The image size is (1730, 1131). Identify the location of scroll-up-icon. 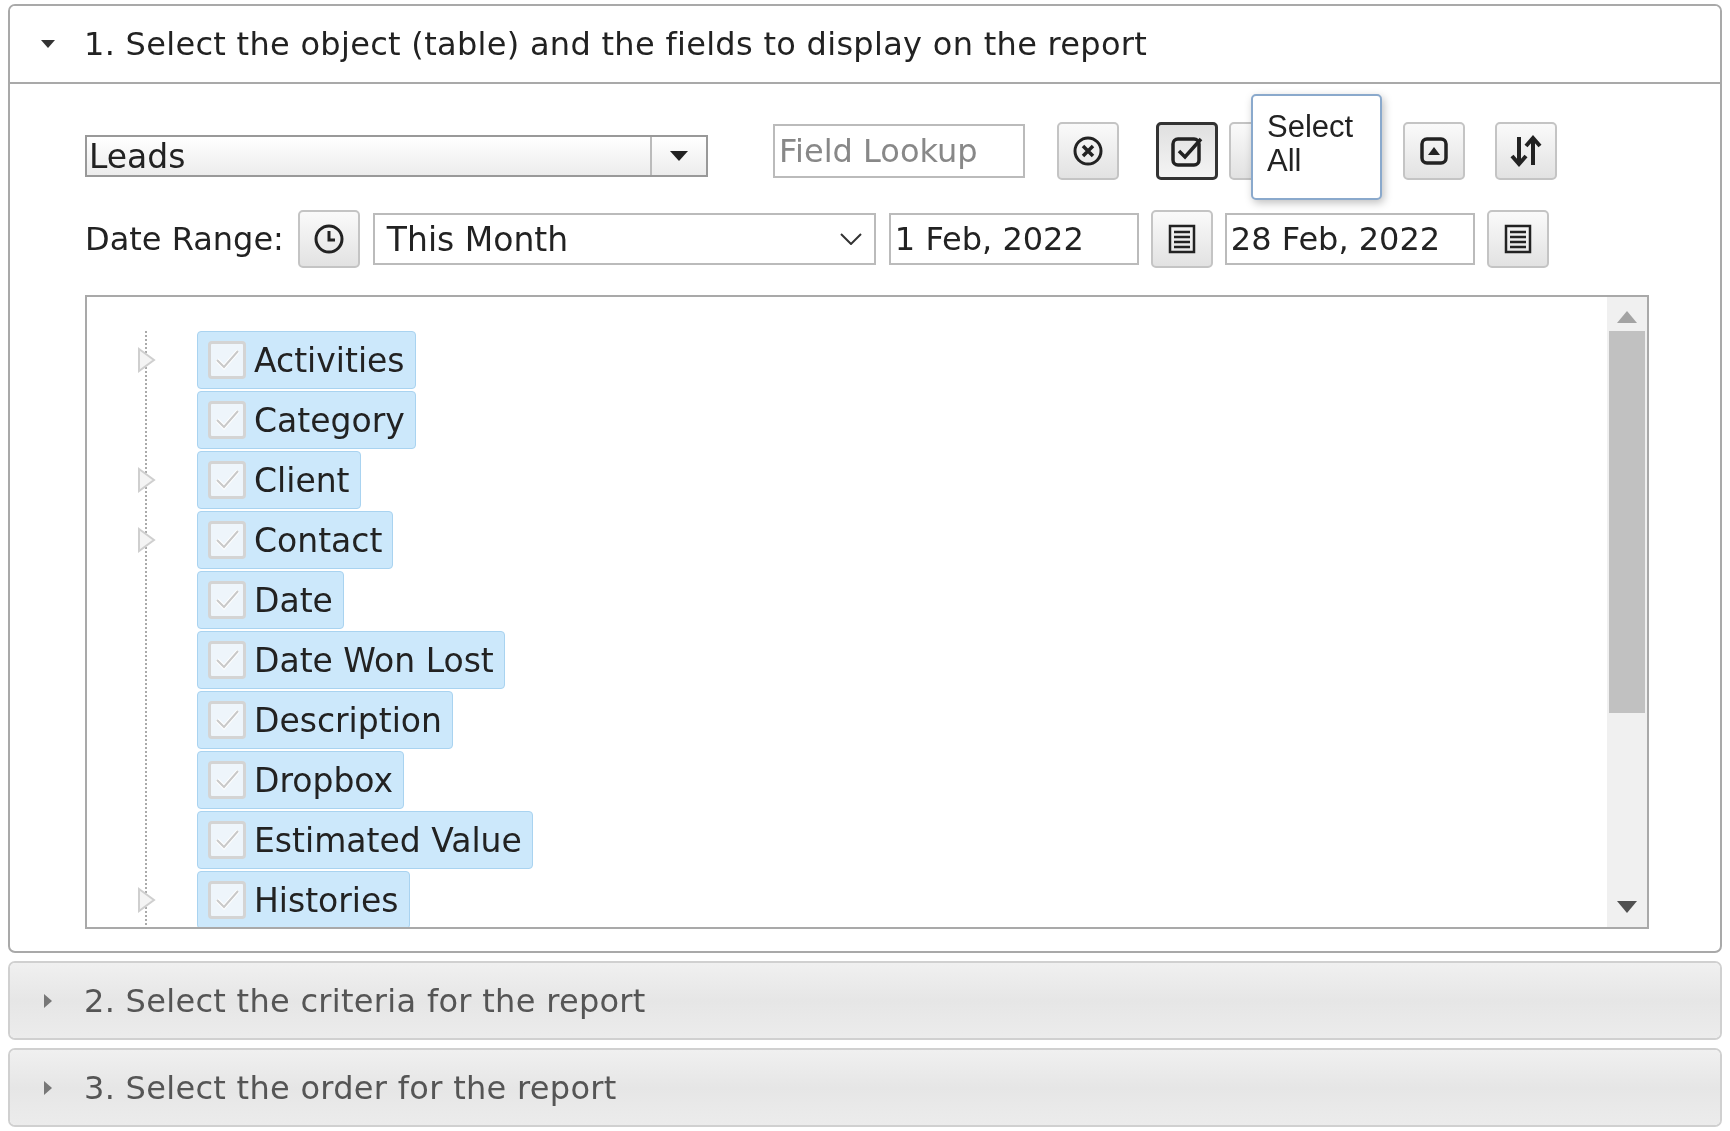
(1627, 317).